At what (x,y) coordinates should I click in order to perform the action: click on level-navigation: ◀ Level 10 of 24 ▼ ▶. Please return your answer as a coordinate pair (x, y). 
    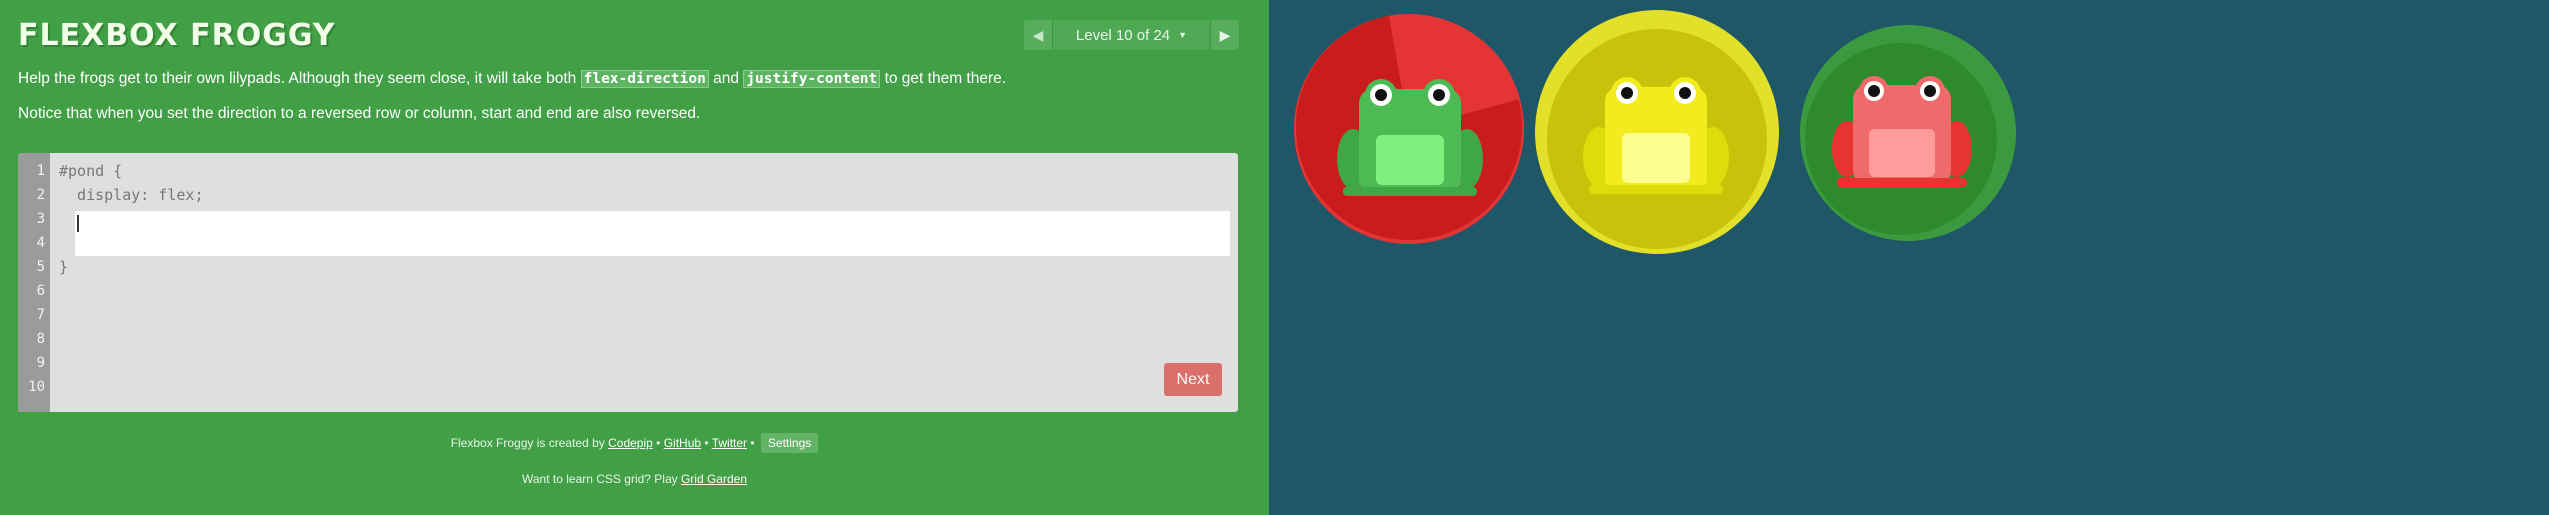
    Looking at the image, I should click on (1131, 35).